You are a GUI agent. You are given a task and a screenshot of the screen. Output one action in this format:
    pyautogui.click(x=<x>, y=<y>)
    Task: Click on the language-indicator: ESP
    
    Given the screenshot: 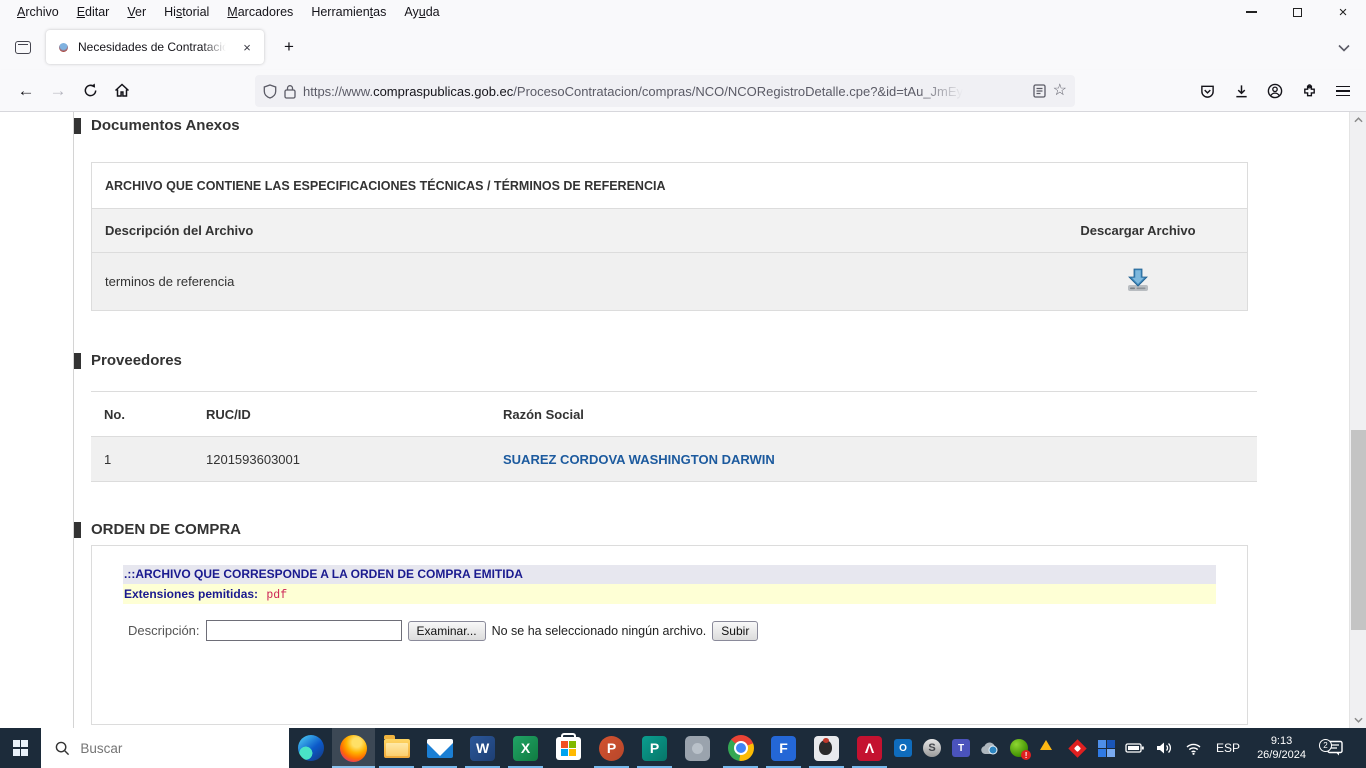 What is the action you would take?
    pyautogui.click(x=1228, y=748)
    